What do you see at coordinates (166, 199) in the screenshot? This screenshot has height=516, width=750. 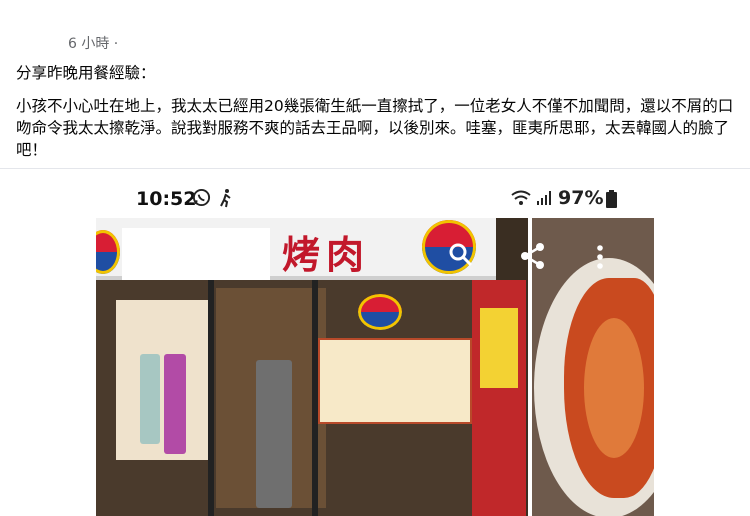 I see `status-time: 10:52` at bounding box center [166, 199].